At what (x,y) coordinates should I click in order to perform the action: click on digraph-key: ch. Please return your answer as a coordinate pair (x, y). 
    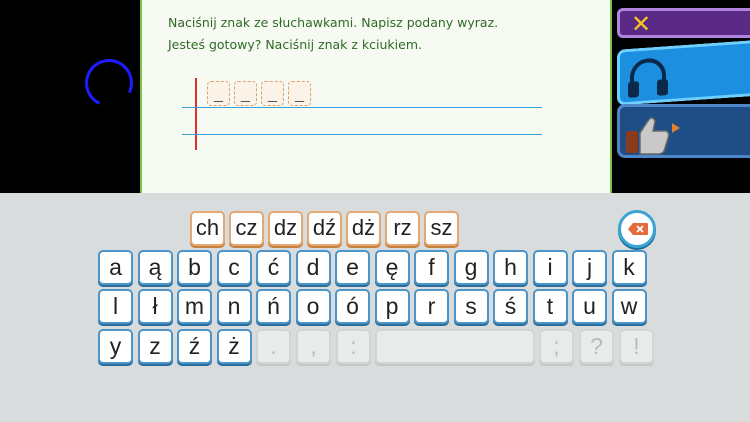
    Looking at the image, I should click on (207, 228).